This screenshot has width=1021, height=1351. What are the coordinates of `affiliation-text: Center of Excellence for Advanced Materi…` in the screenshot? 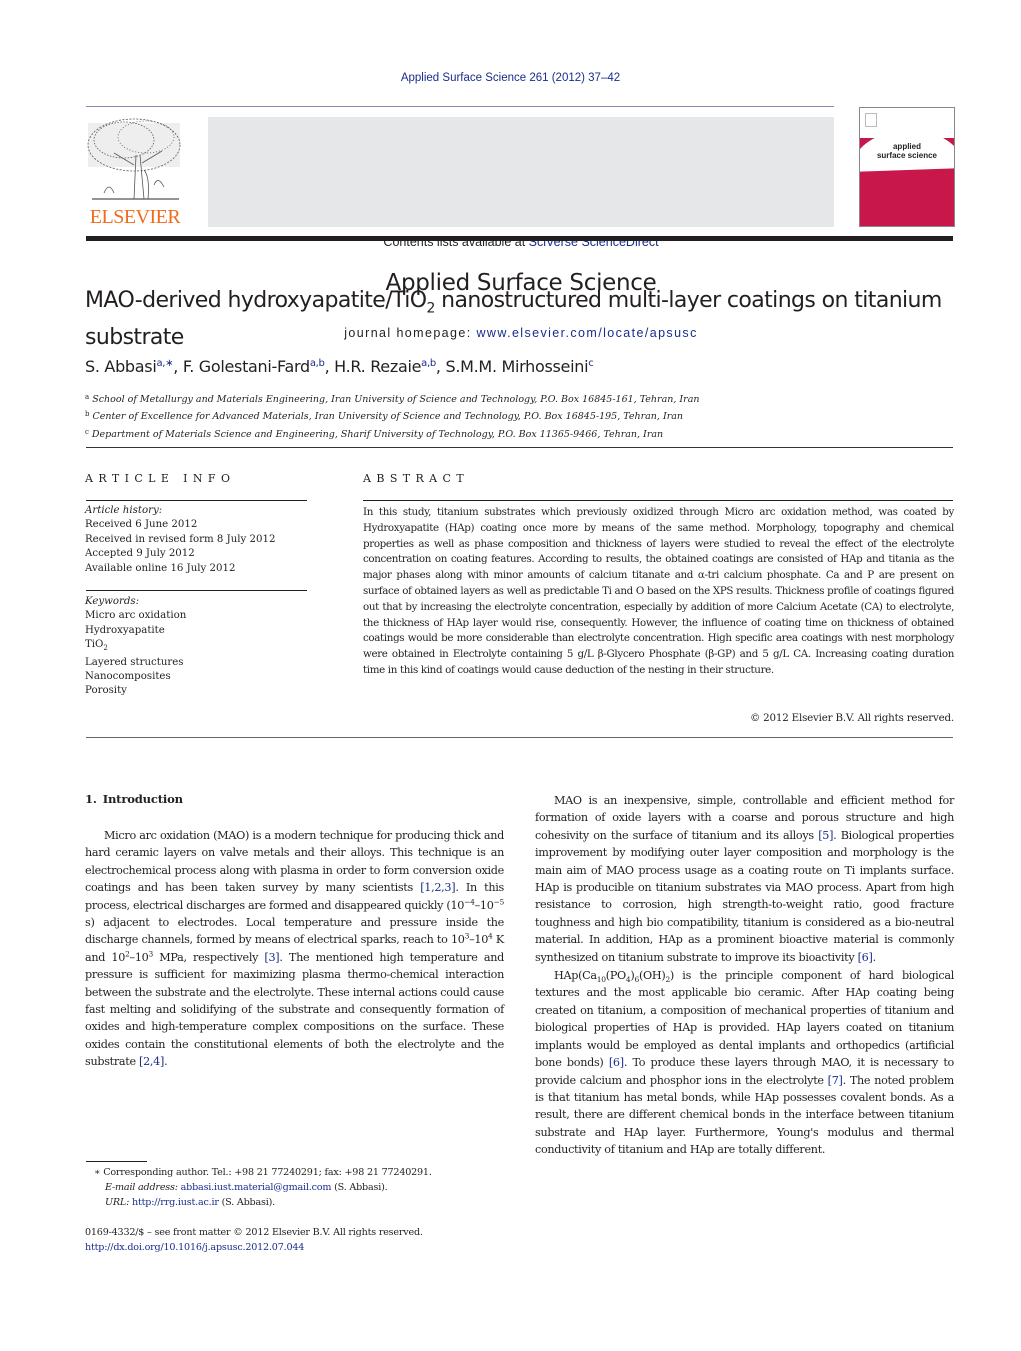 It's located at (388, 417).